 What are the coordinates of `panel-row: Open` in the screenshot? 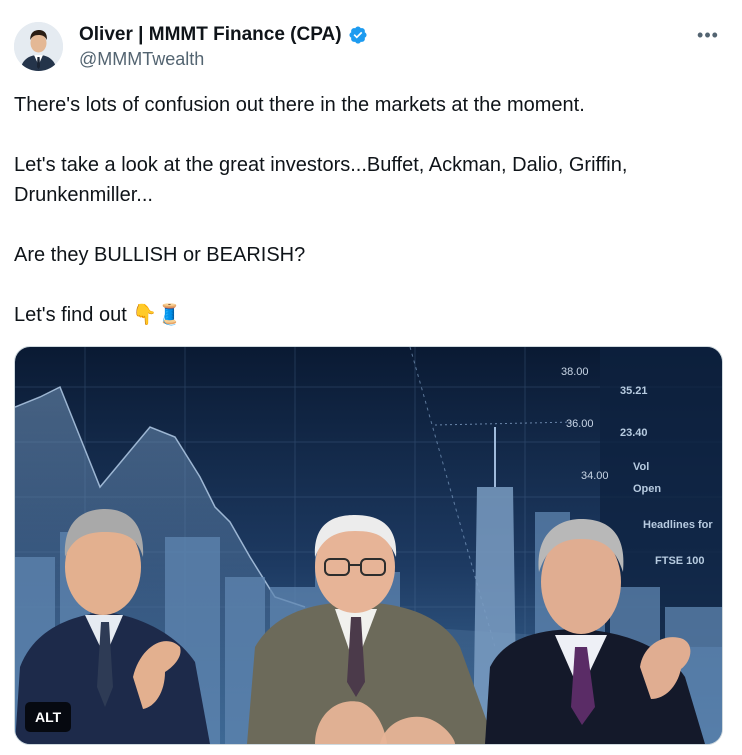 It's located at (647, 489).